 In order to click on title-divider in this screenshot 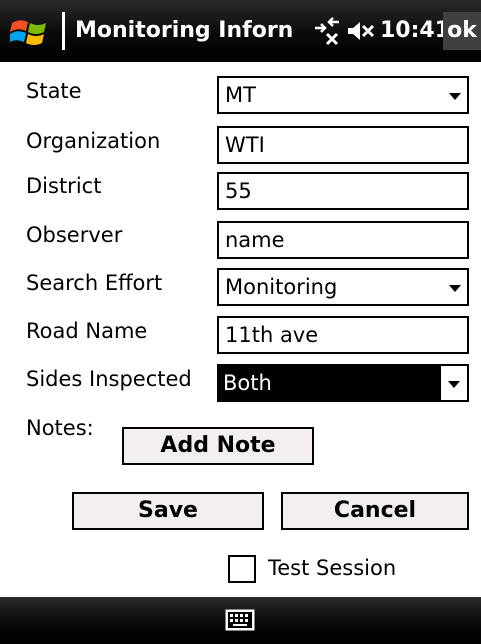, I will do `click(63, 31)`.